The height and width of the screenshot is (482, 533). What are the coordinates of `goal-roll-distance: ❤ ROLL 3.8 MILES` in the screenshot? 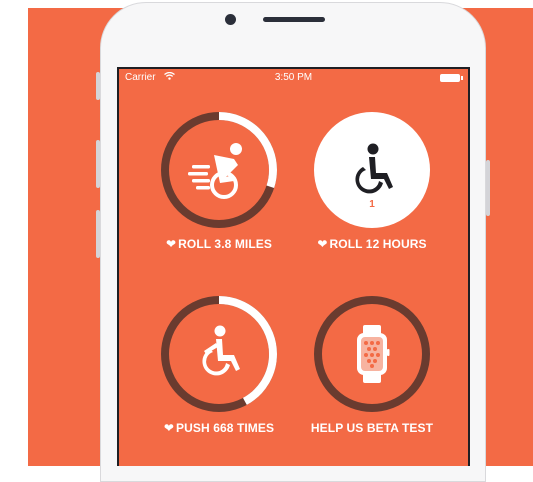 It's located at (219, 180).